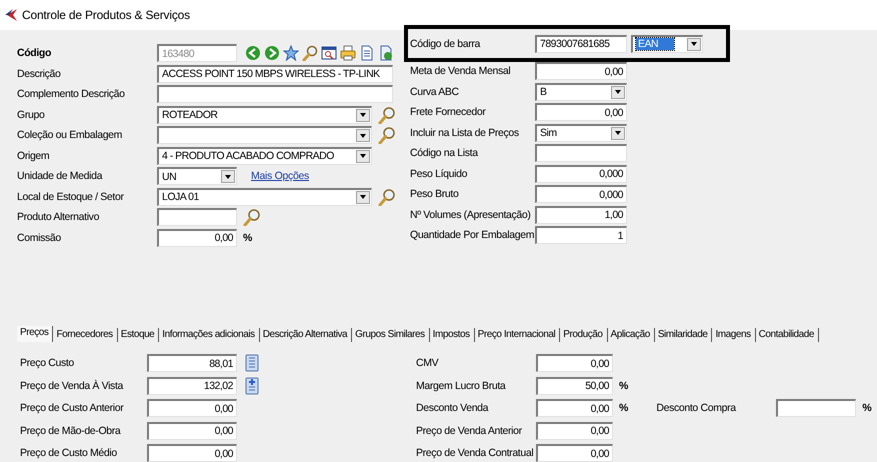 The image size is (877, 462). Describe the element at coordinates (448, 112) in the screenshot. I see `field-label: Frete Fornecedor` at that location.